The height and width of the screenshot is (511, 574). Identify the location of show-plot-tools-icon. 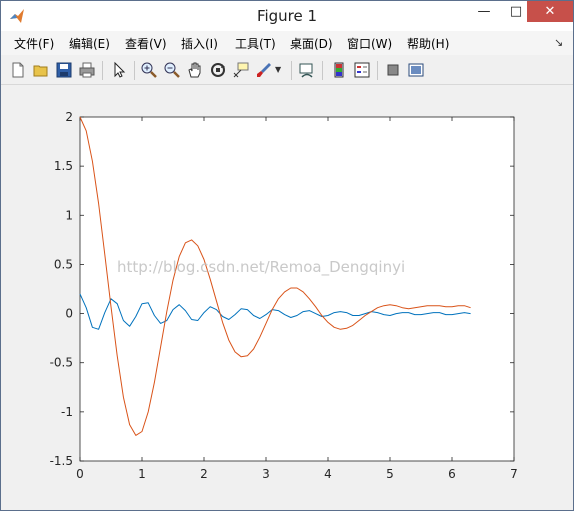
(416, 70).